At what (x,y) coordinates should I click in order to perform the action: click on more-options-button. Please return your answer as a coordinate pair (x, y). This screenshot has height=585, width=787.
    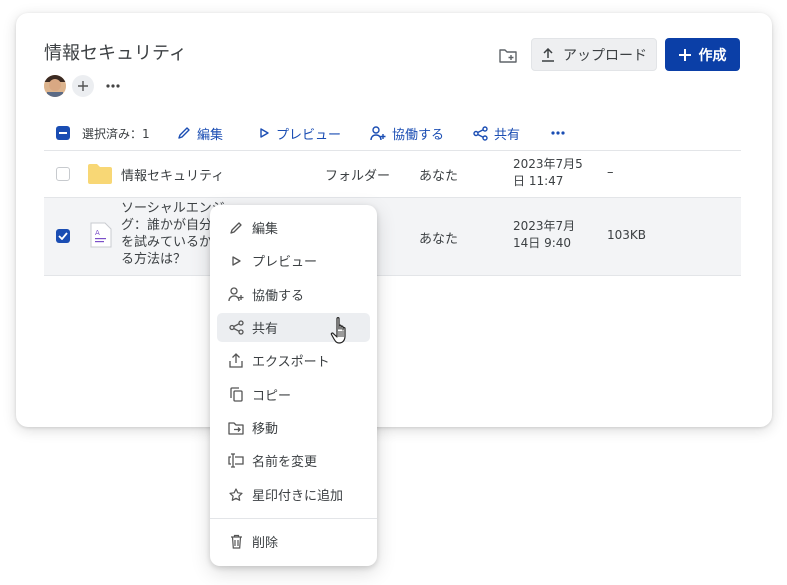
    Looking at the image, I should click on (113, 86).